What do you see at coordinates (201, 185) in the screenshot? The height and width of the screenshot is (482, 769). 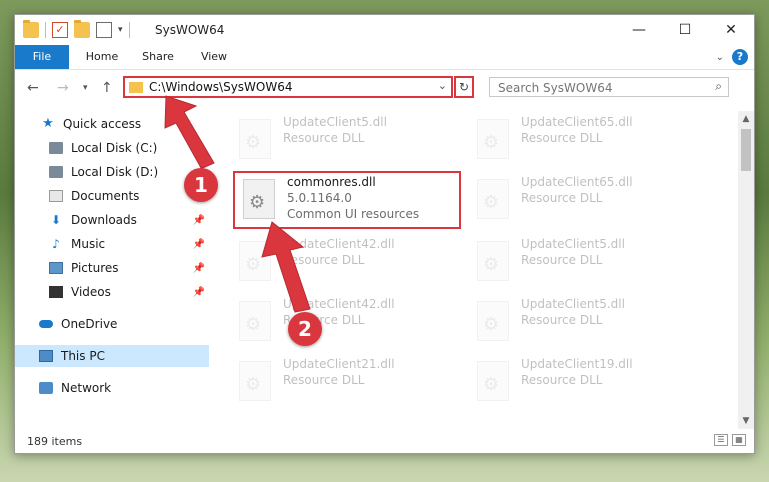 I see `step-badge-1: 1` at bounding box center [201, 185].